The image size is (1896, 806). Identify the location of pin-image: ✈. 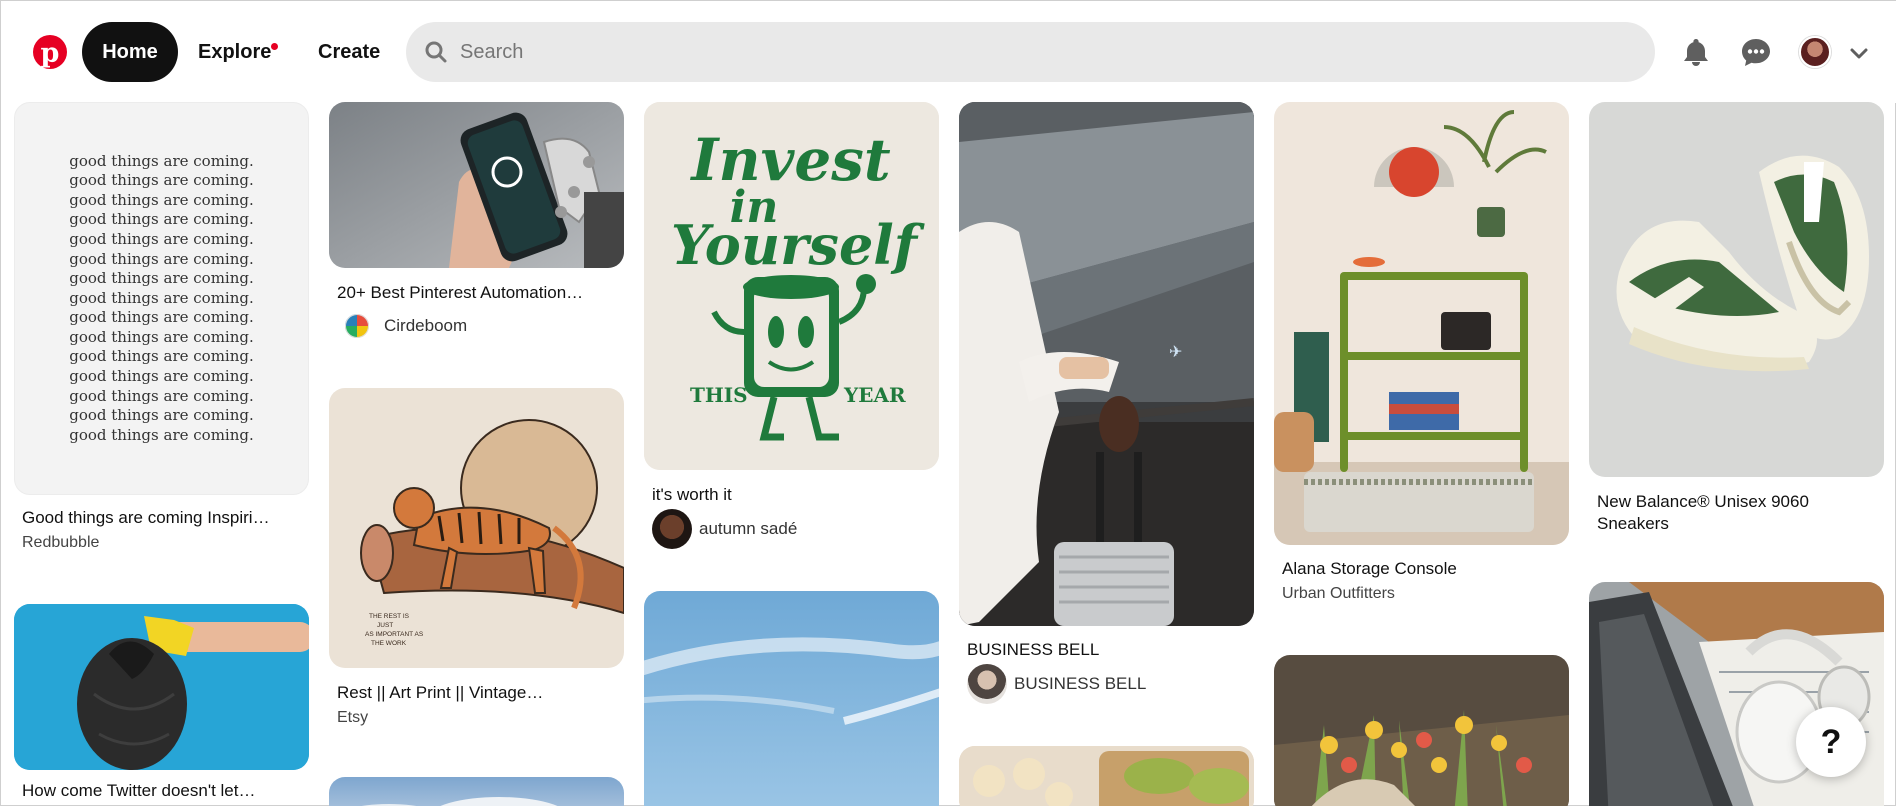
(1106, 364).